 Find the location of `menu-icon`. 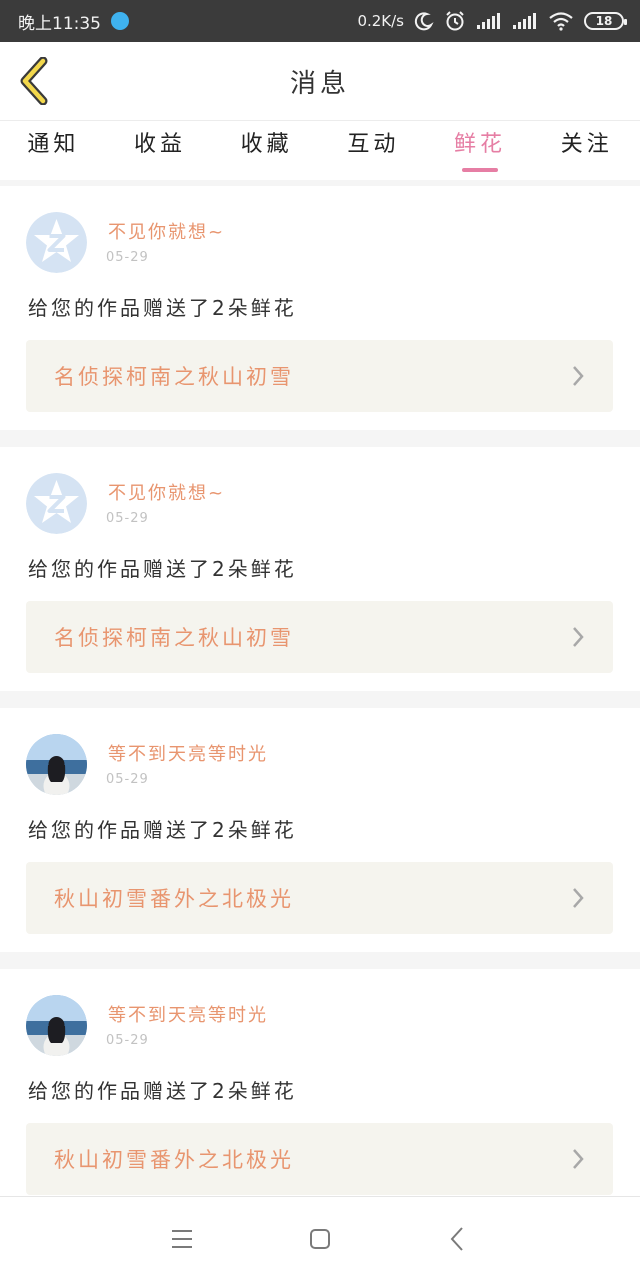

menu-icon is located at coordinates (182, 1238).